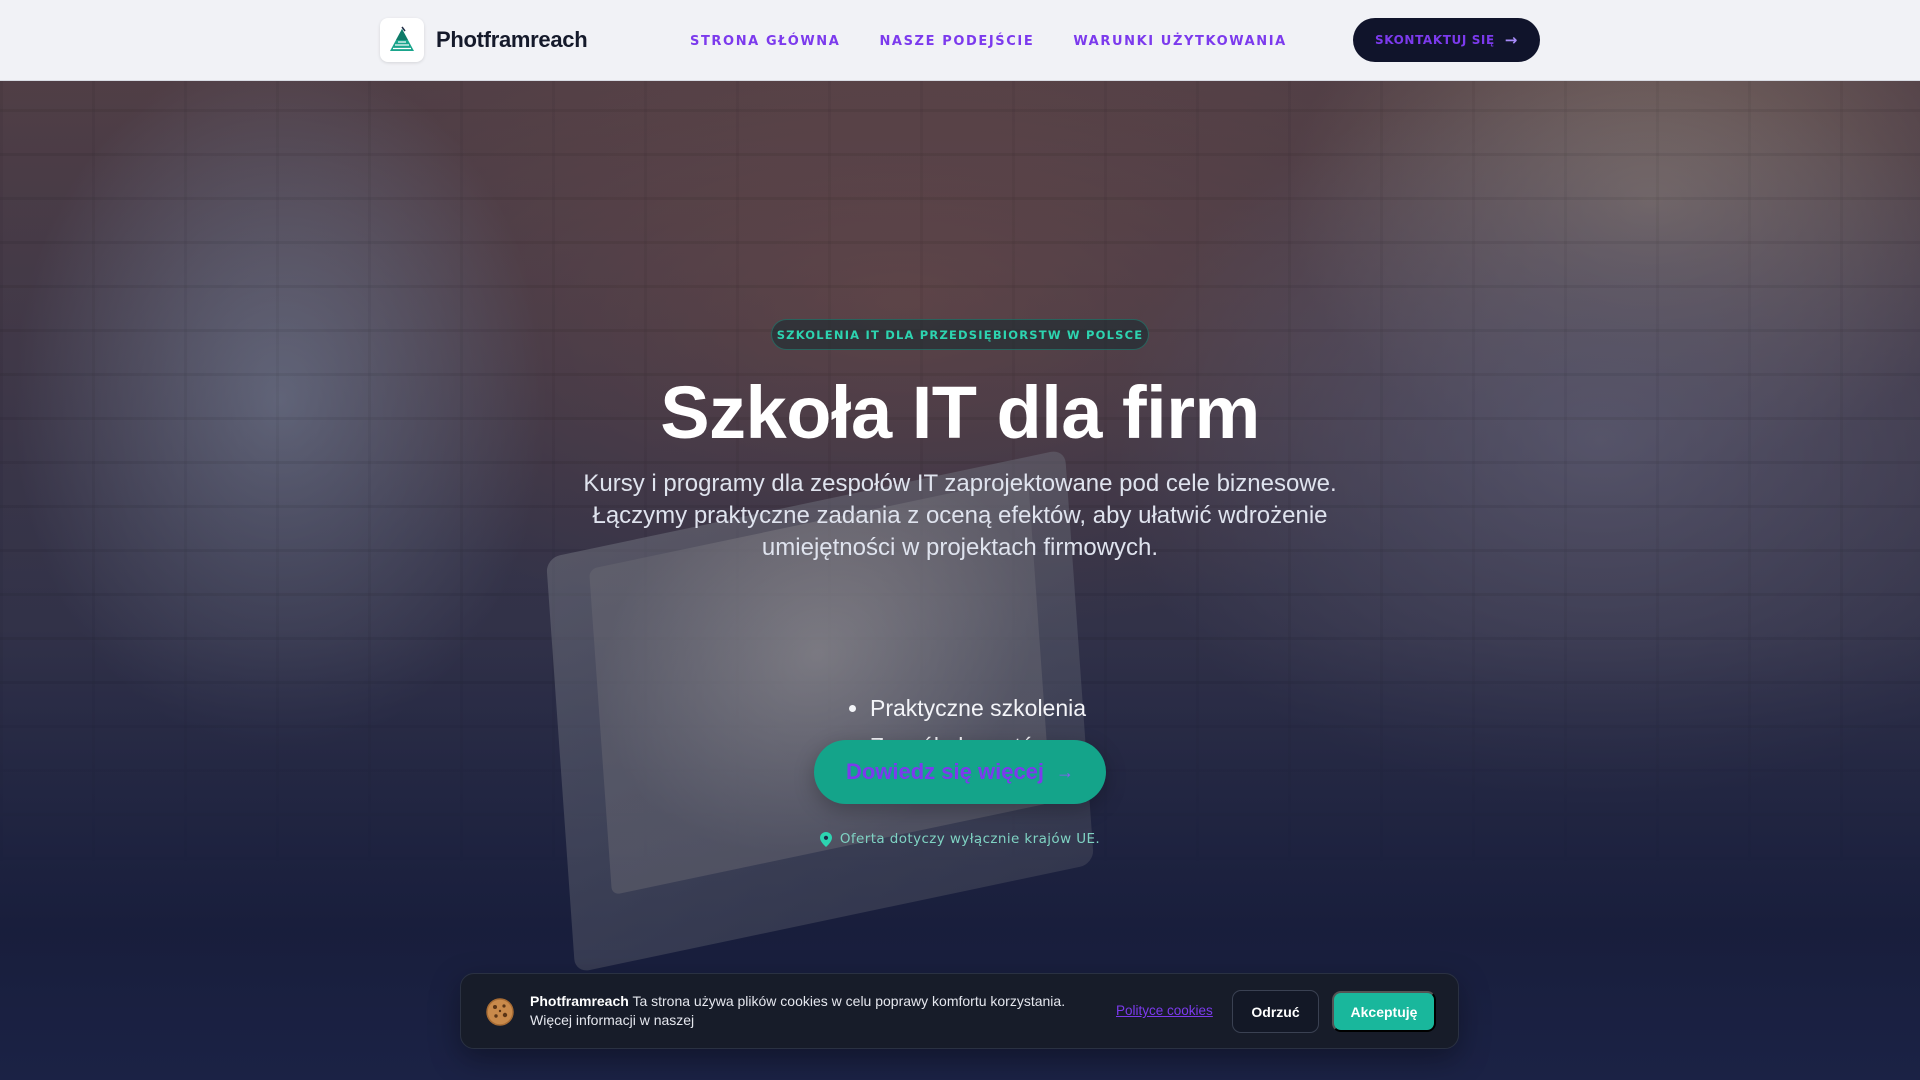  What do you see at coordinates (1384, 1011) in the screenshot?
I see `accept-cookies-button: Akceptuję` at bounding box center [1384, 1011].